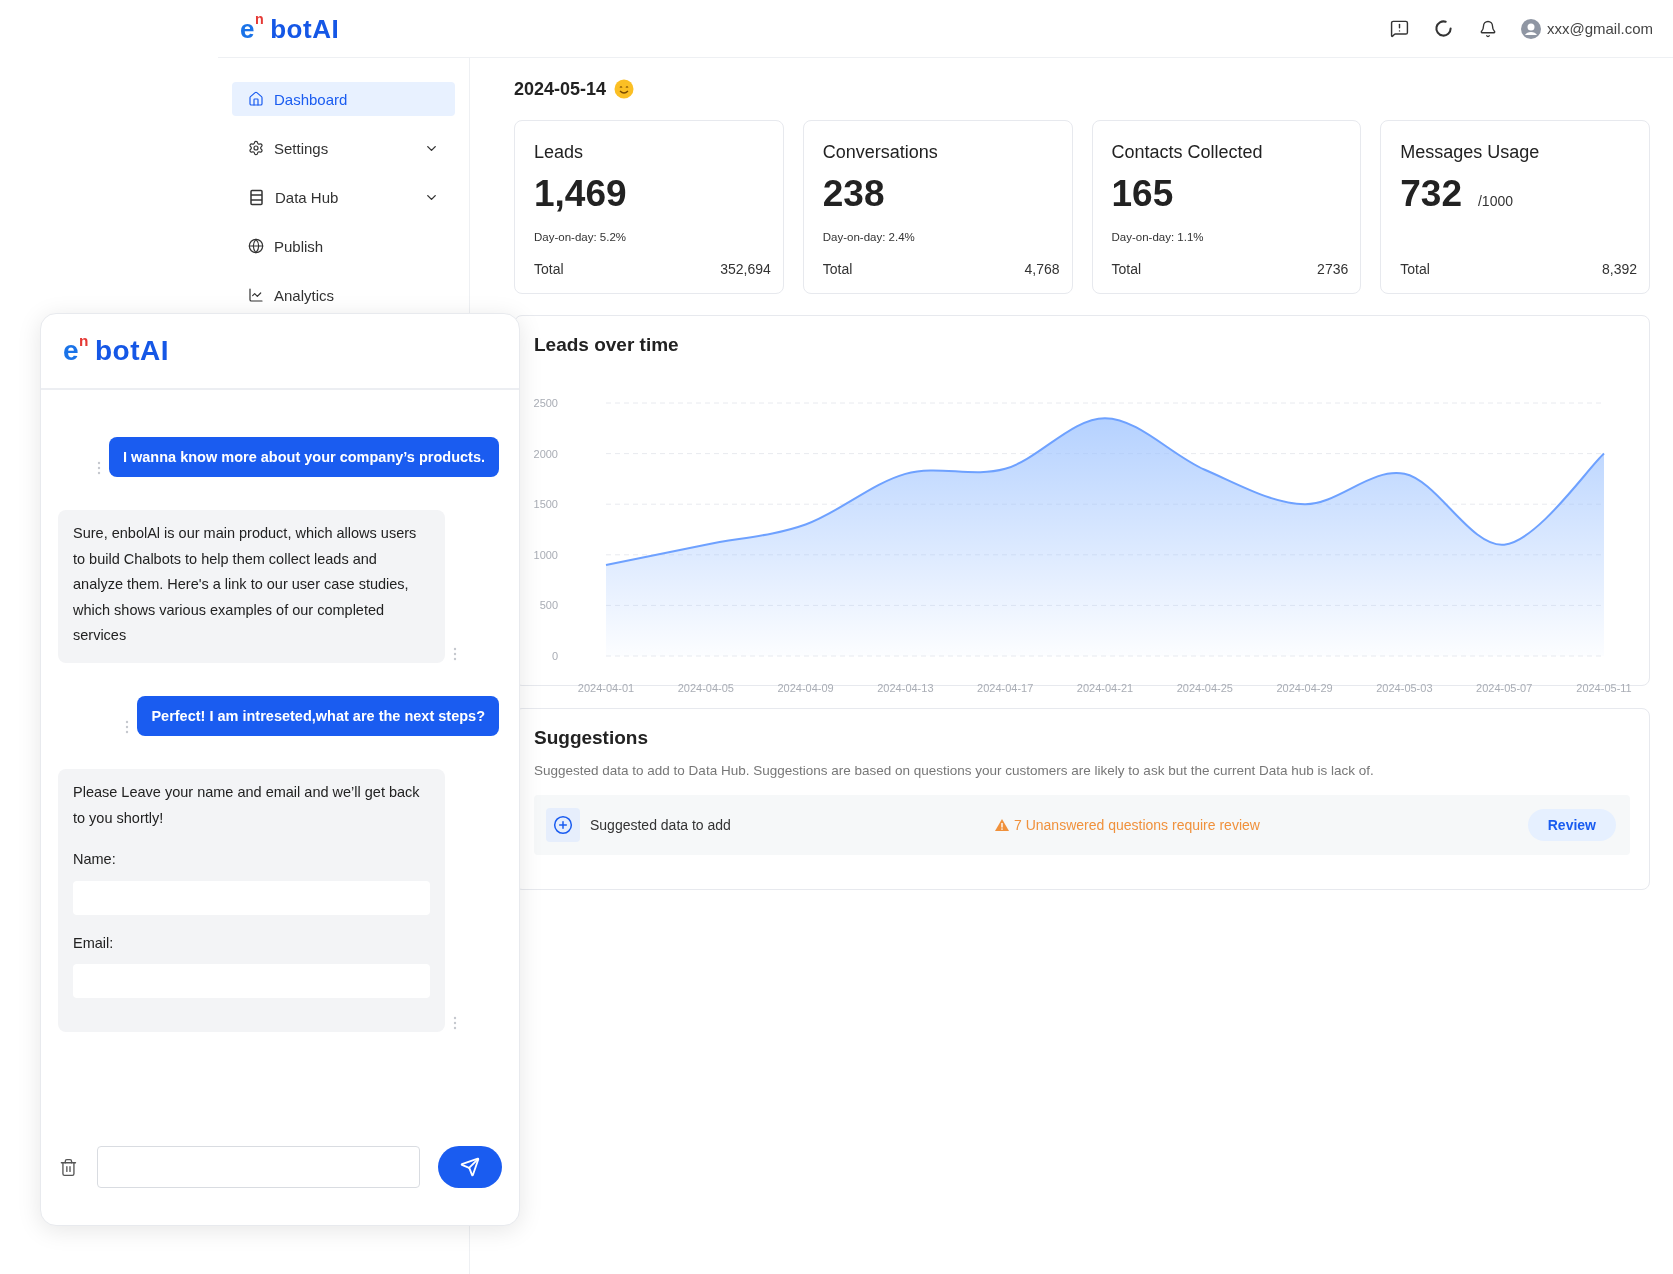 The image size is (1673, 1274). I want to click on suggestion-label: Suggested data to add, so click(661, 825).